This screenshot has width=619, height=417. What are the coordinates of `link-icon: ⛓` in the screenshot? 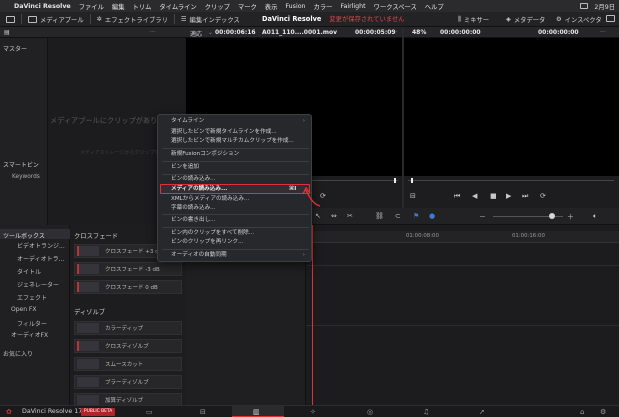 It's located at (379, 216).